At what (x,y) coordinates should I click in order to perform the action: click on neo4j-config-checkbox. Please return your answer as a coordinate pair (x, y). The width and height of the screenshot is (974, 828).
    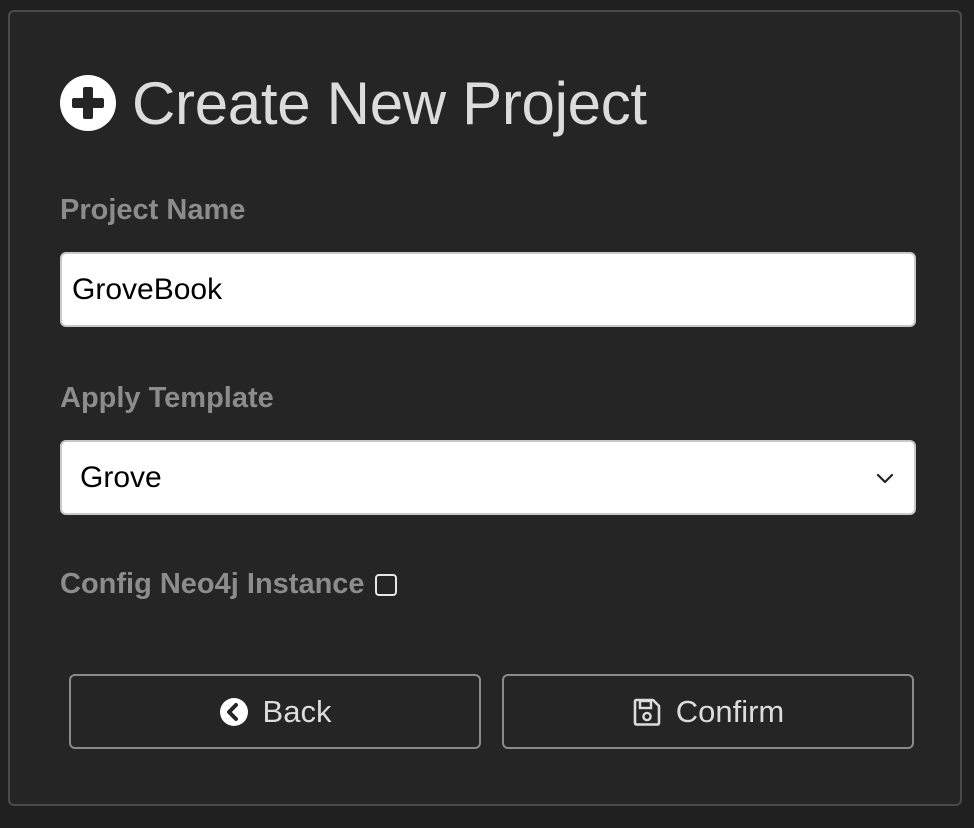
    Looking at the image, I should click on (385, 584).